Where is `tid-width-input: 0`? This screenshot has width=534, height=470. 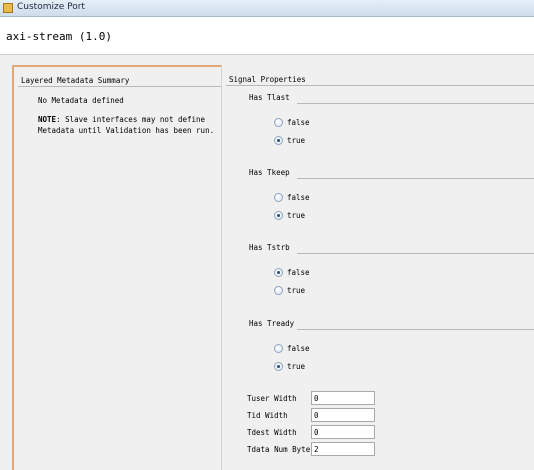
tid-width-input: 0 is located at coordinates (343, 415).